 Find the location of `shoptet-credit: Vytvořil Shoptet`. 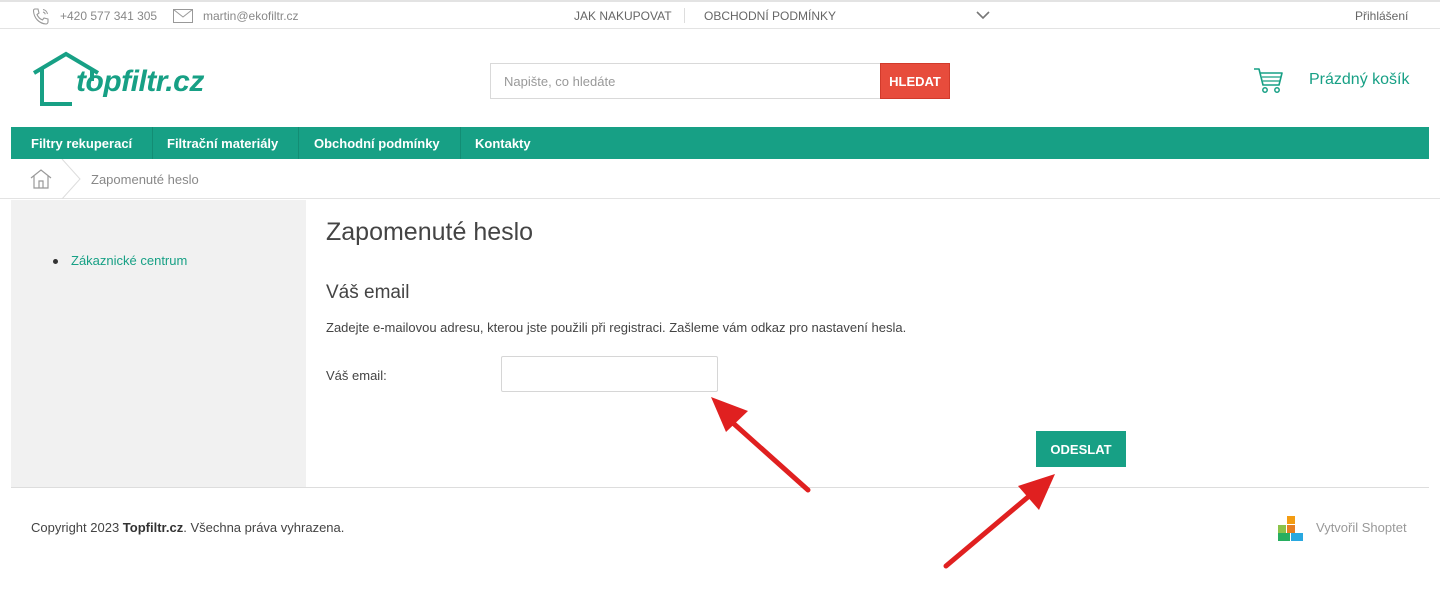

shoptet-credit: Vytvořil Shoptet is located at coordinates (1345, 529).